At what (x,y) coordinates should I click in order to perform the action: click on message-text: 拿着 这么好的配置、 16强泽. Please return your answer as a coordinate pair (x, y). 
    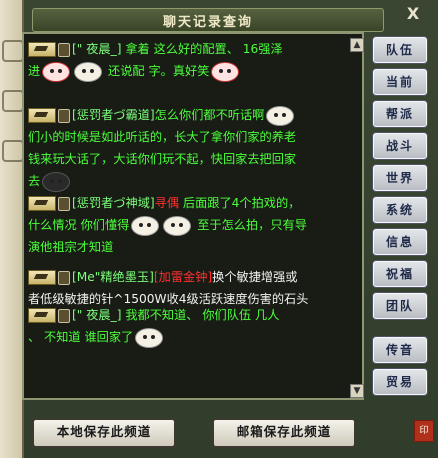
    Looking at the image, I should click on (204, 49).